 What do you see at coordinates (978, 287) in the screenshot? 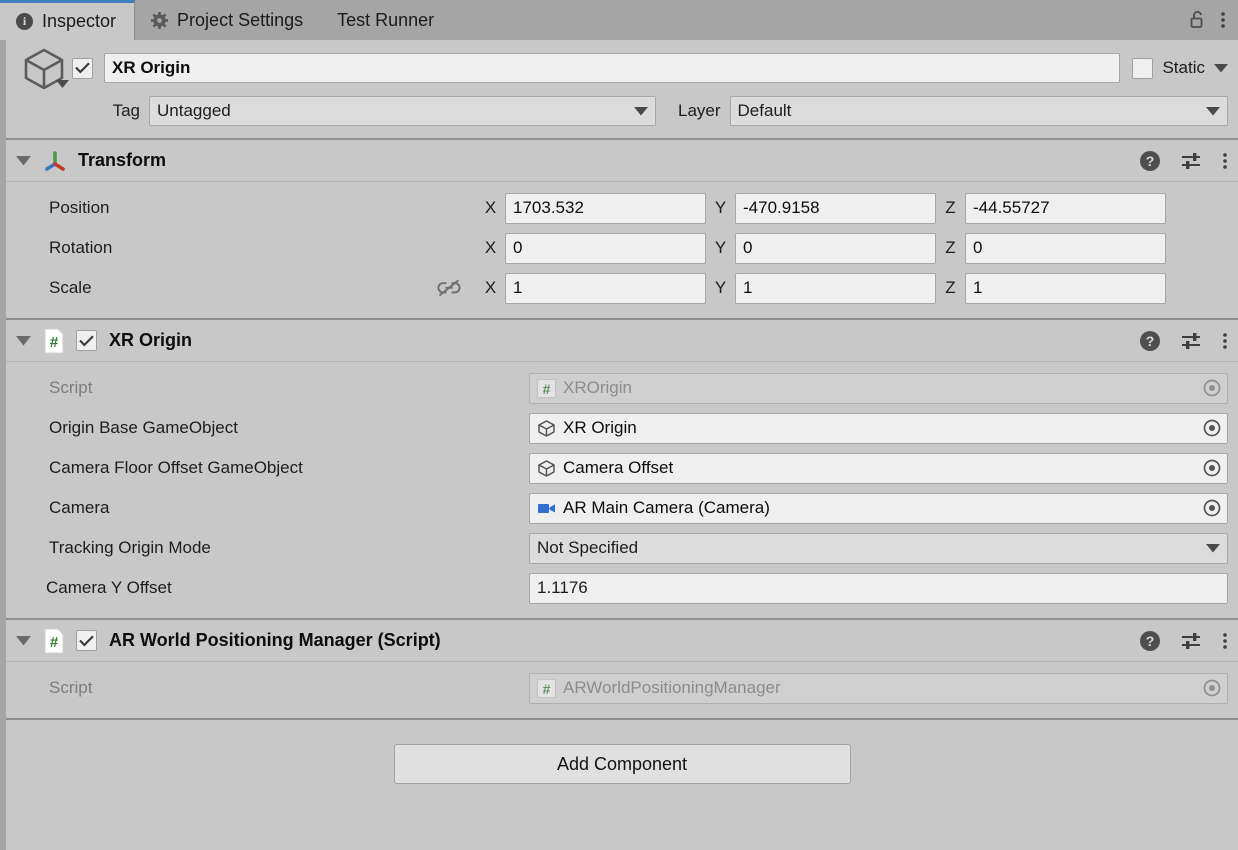
I see `scale-z-value: 1` at bounding box center [978, 287].